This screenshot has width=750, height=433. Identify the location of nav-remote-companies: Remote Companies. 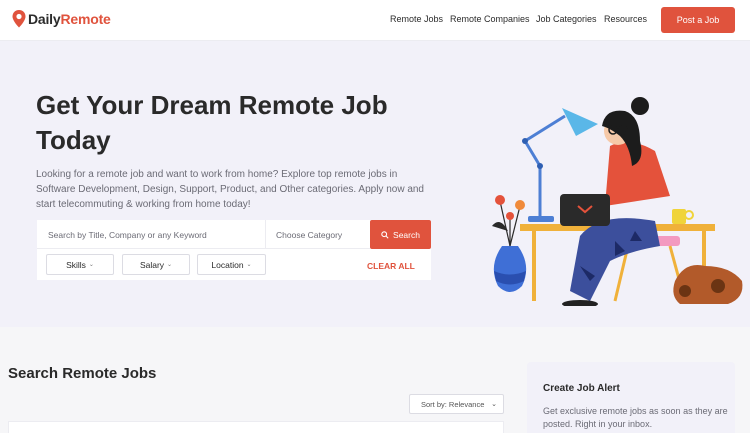
(490, 19).